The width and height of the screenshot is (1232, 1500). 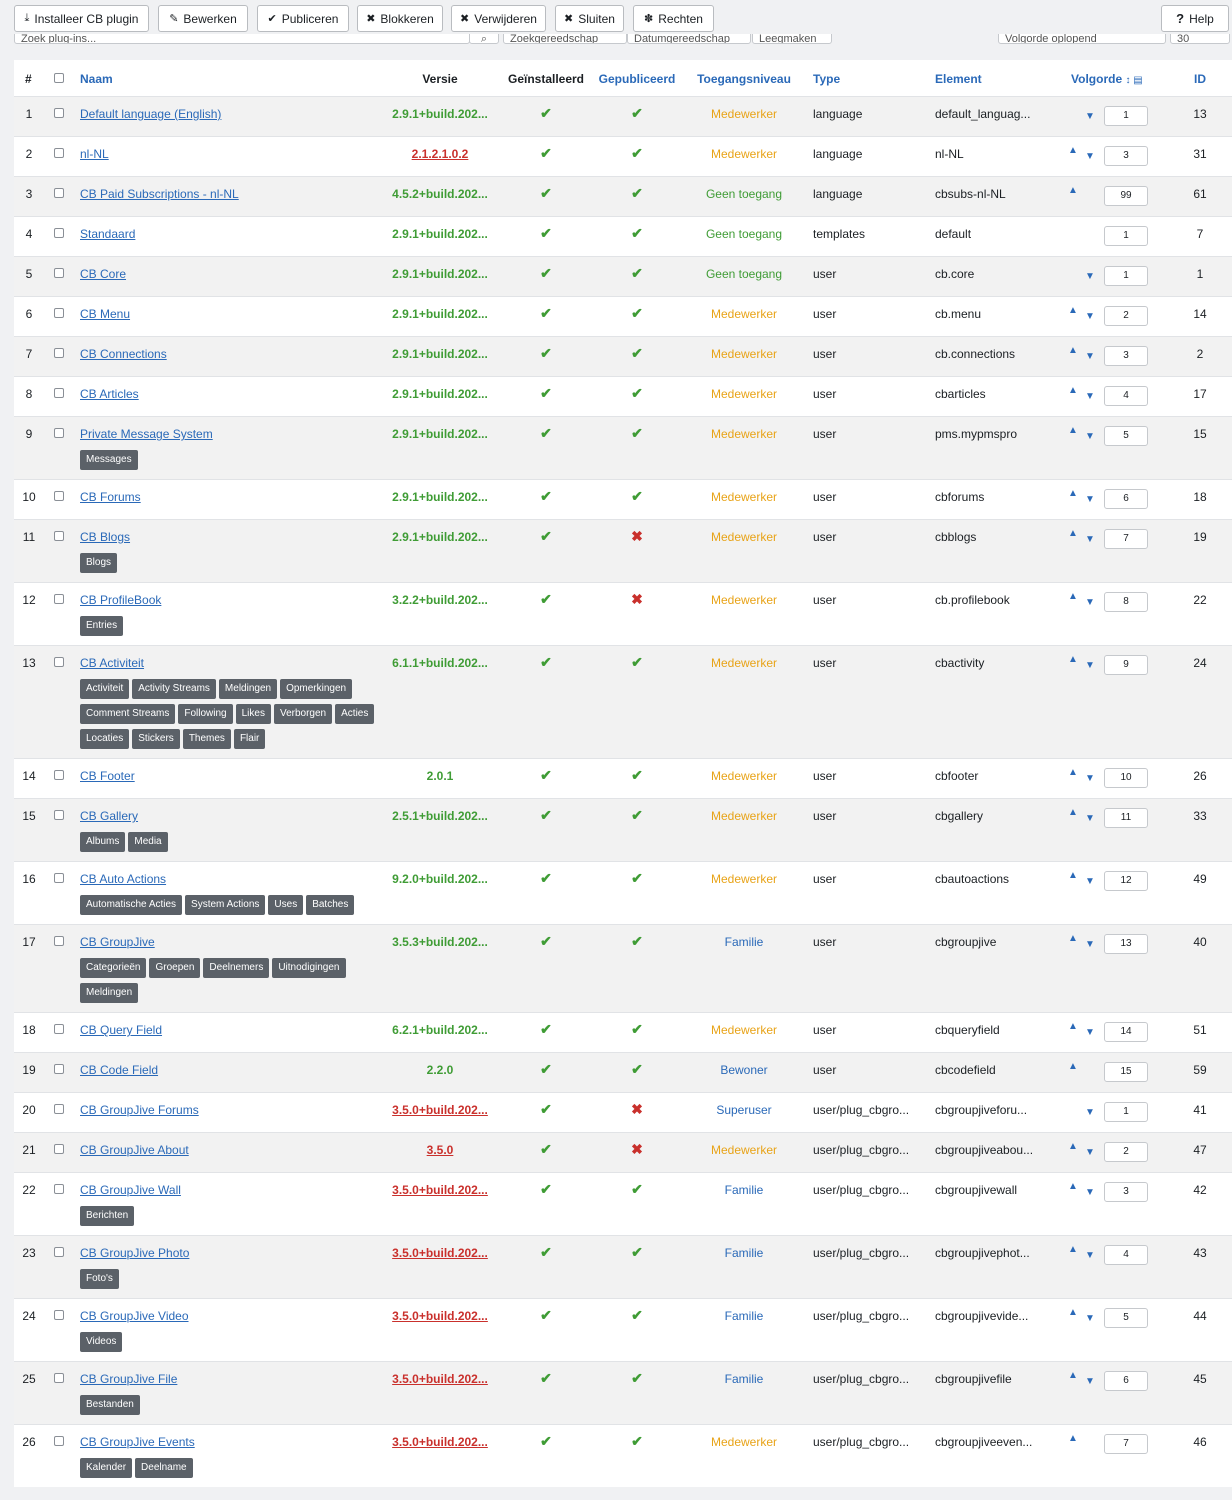 What do you see at coordinates (1126, 778) in the screenshot?
I see `order-input: 10` at bounding box center [1126, 778].